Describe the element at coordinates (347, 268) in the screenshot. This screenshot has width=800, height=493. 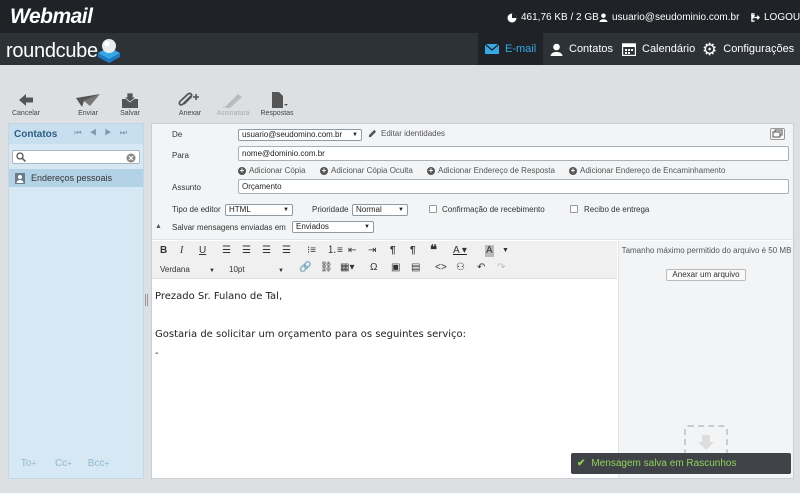
I see `table-icon: ▦▾` at that location.